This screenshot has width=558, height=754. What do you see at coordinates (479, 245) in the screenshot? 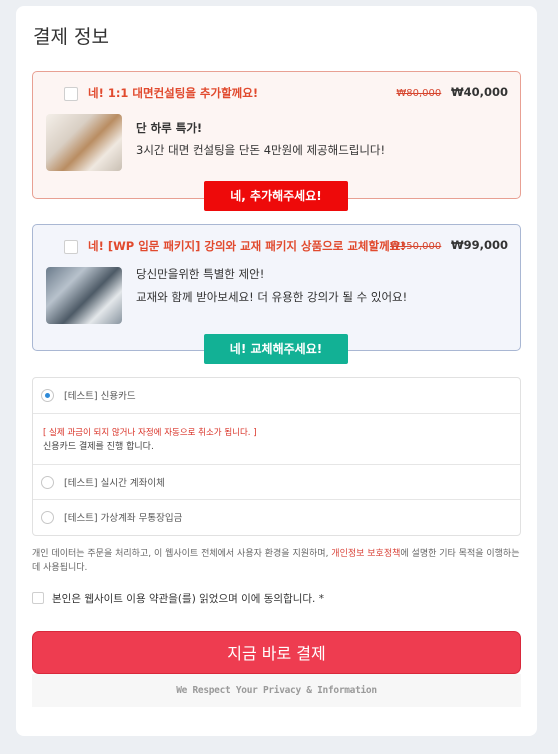
I see `new-price: ₩99,000` at bounding box center [479, 245].